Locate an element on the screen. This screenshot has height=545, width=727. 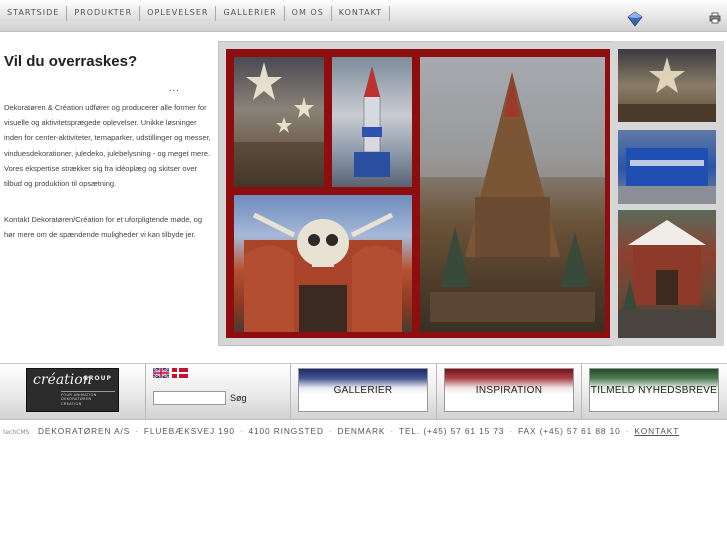
galleri-banner-label: GALLERIER is located at coordinates (363, 390).